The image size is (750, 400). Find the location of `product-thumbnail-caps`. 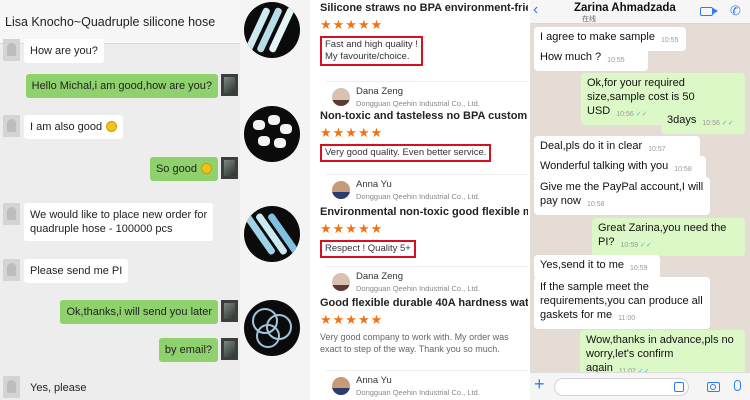

product-thumbnail-caps is located at coordinates (272, 134).